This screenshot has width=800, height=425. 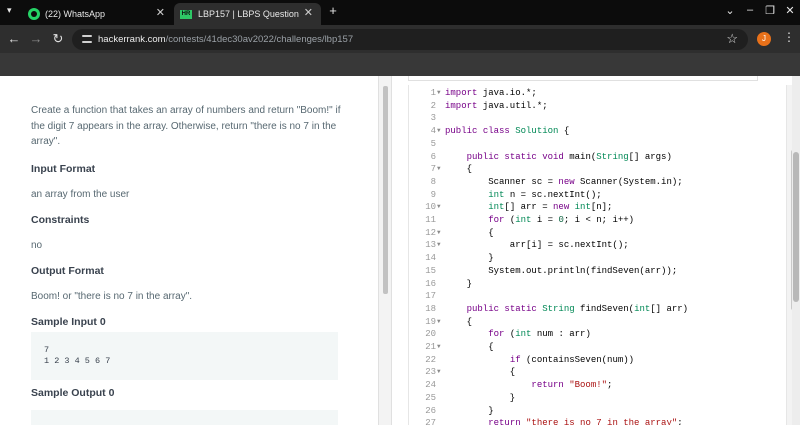 I want to click on line-number: 19, so click(x=430, y=321).